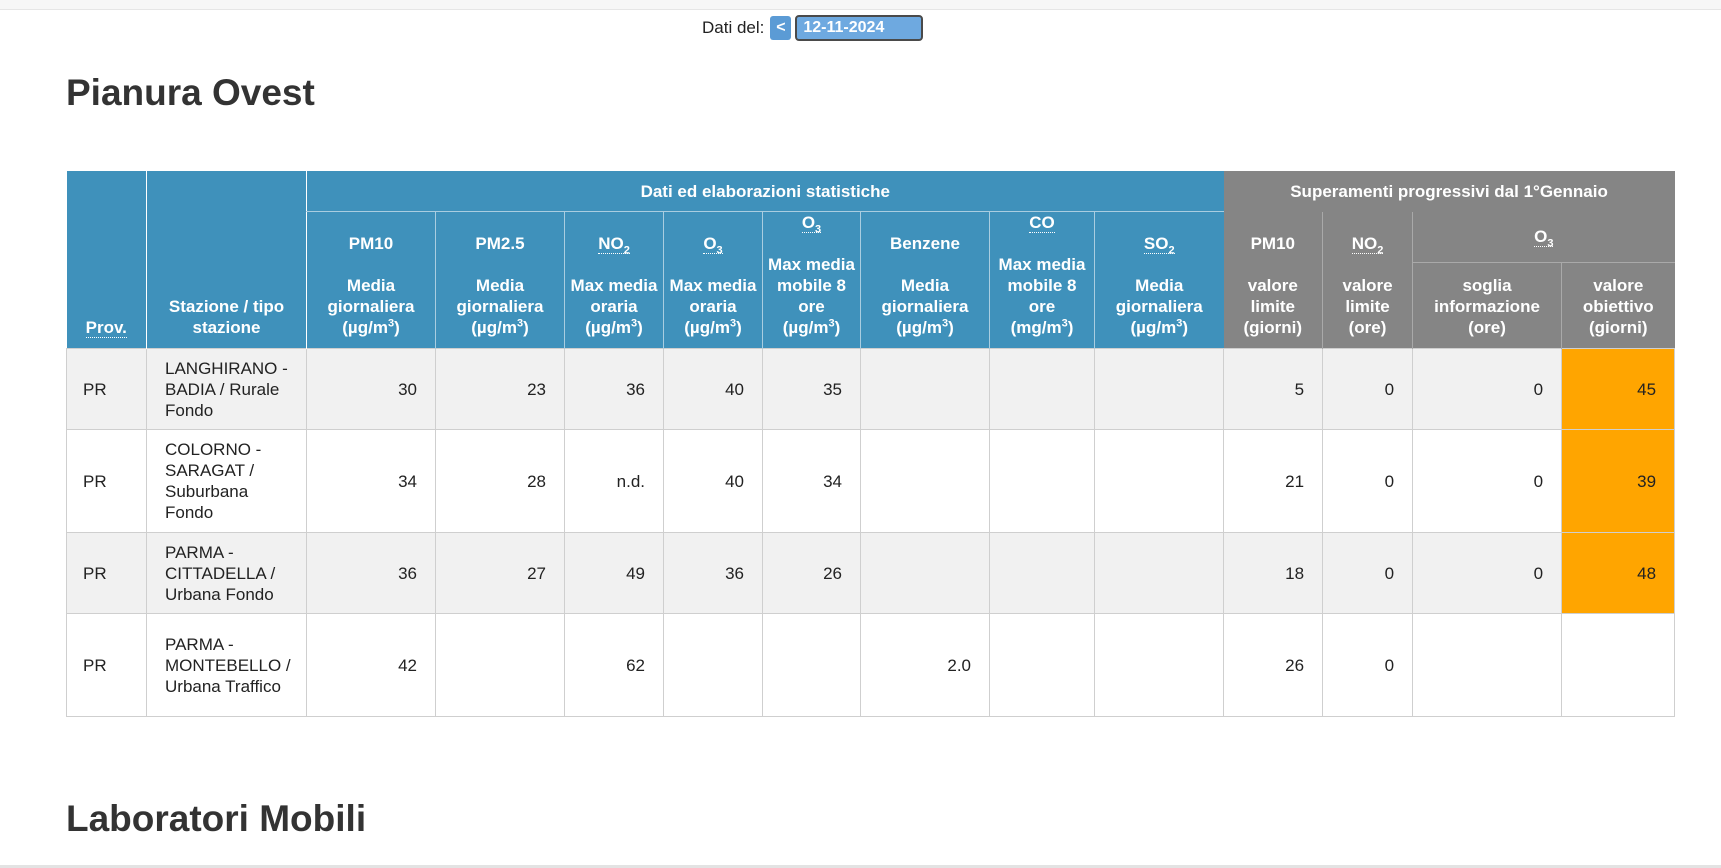  I want to click on cell-o3-8h, so click(811, 665).